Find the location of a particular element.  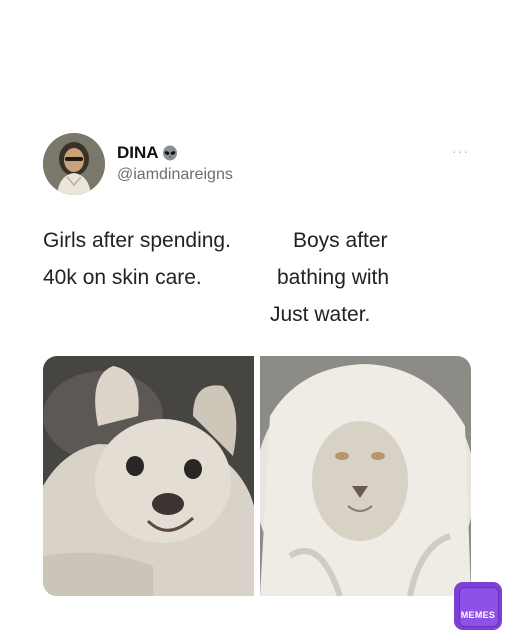

user-handle: @iamdinareigns is located at coordinates (175, 175).